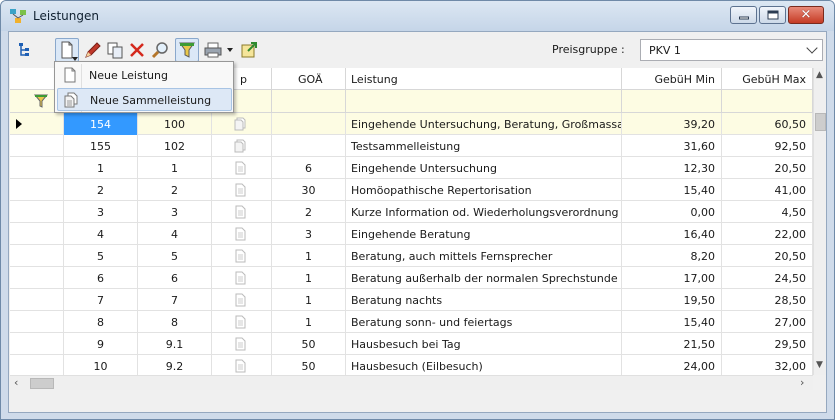  What do you see at coordinates (175, 168) in the screenshot?
I see `cell-nr: 1` at bounding box center [175, 168].